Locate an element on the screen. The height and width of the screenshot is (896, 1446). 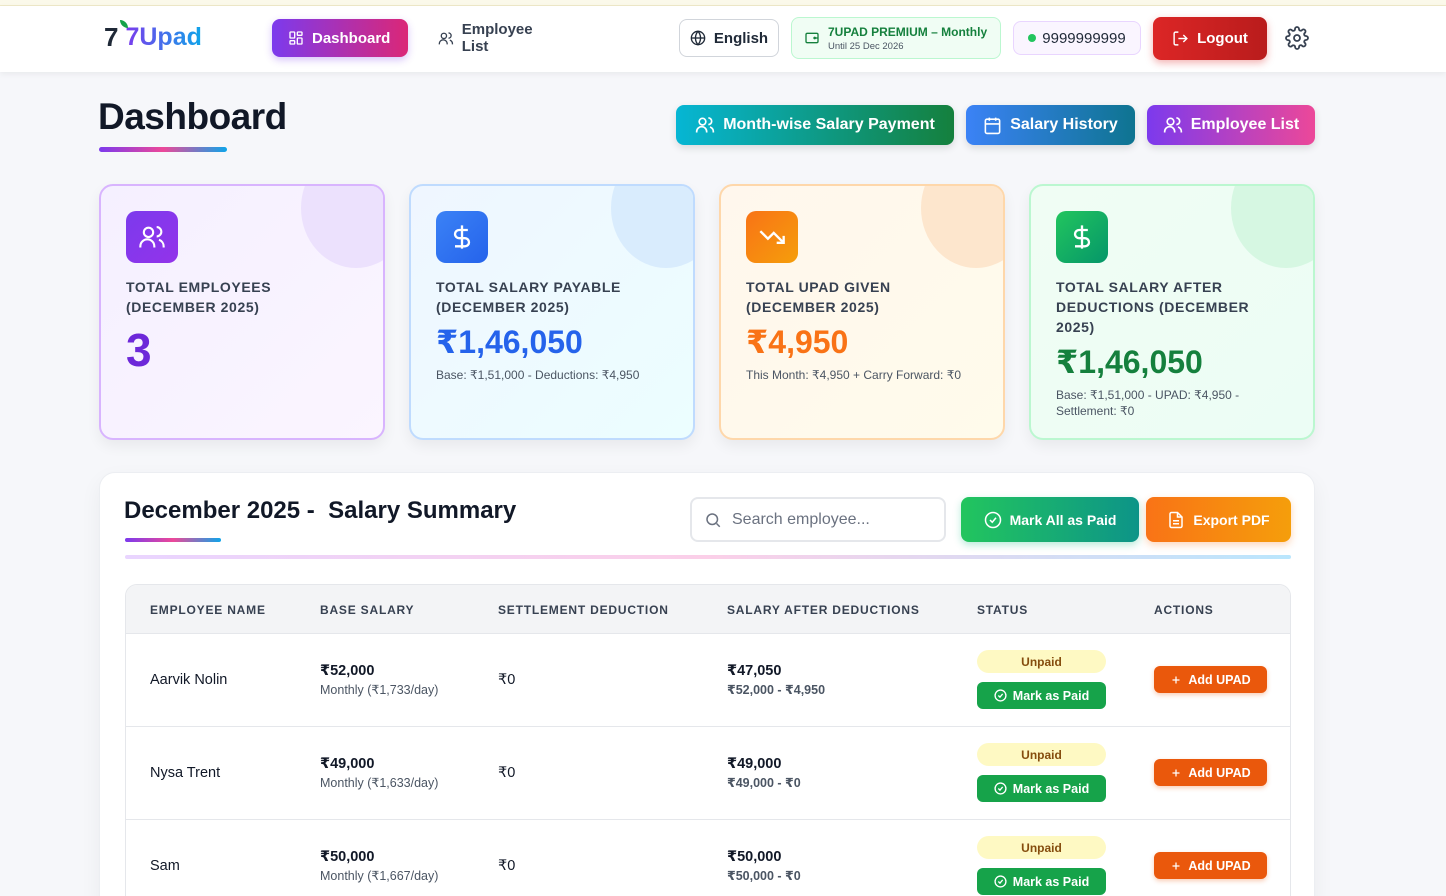
base-salary-rate: Monthly (₹1,733/day) is located at coordinates (379, 690).